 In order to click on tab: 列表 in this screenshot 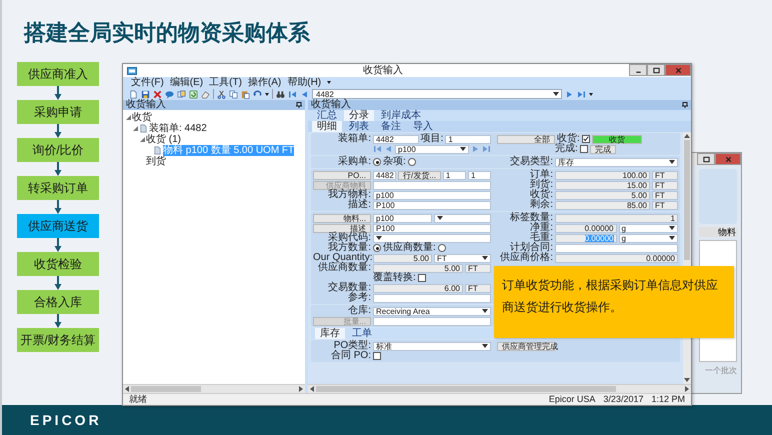, I will do `click(359, 126)`.